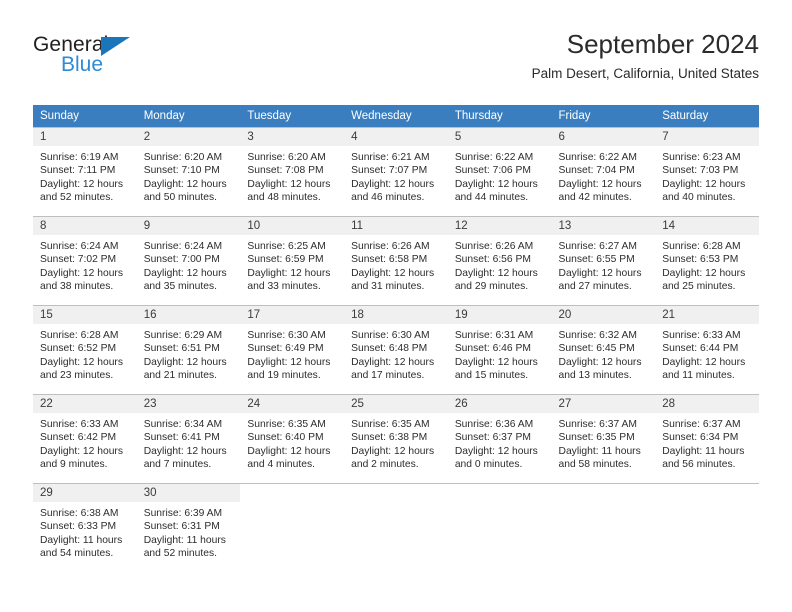  Describe the element at coordinates (181, 349) in the screenshot. I see `sunset-time: Sunset: 6:51 PM` at that location.